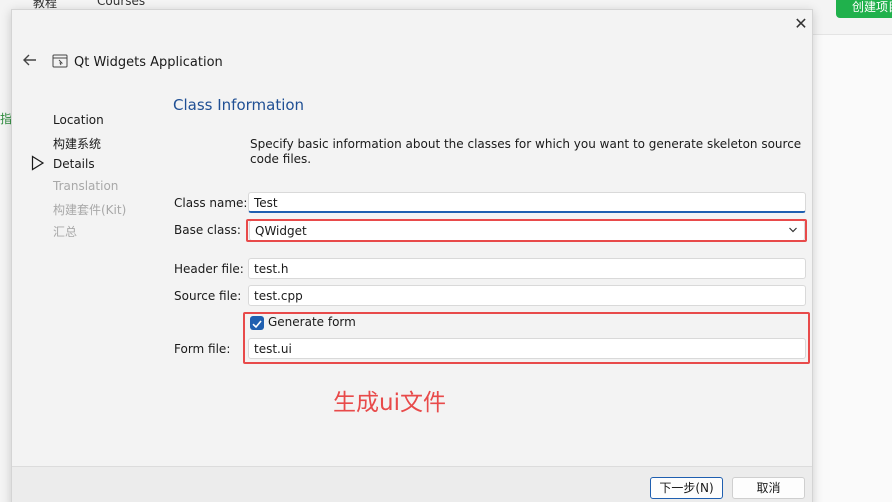 The image size is (892, 502). Describe the element at coordinates (768, 488) in the screenshot. I see `cancel-button: 取消` at that location.